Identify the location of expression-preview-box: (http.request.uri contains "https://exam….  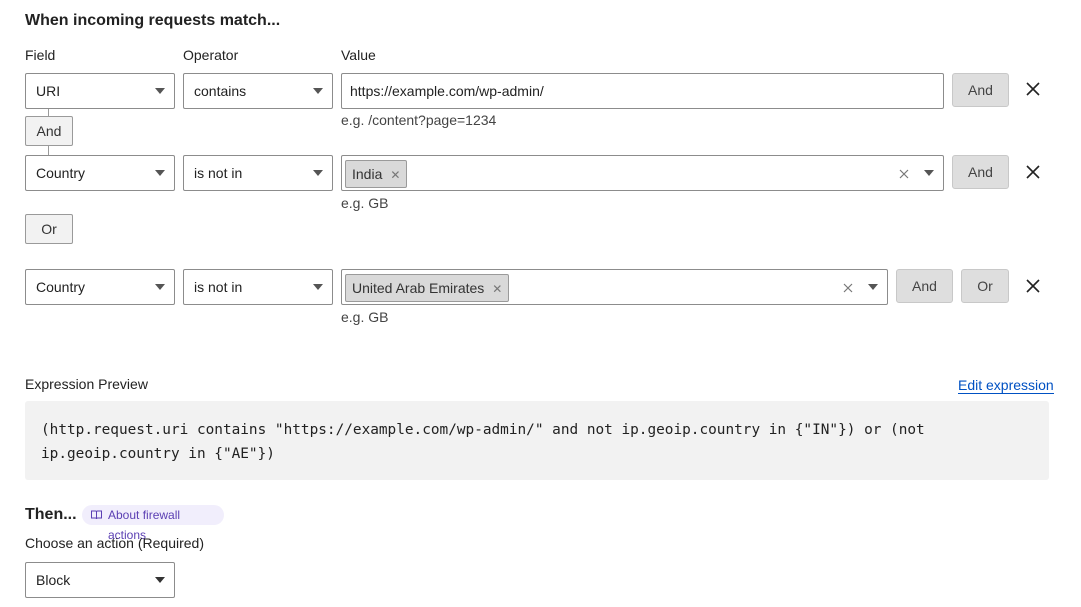
(537, 440).